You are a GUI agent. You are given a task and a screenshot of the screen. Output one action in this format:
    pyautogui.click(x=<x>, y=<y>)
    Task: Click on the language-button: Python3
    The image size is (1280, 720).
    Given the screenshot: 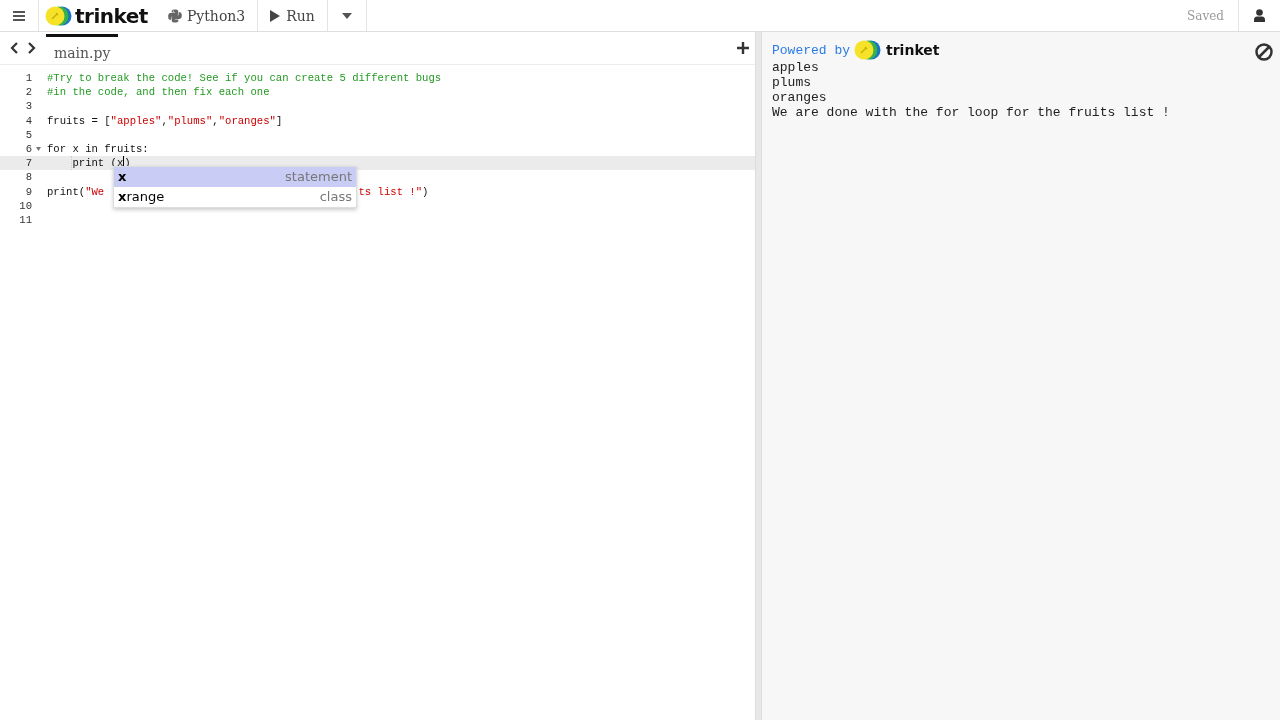 What is the action you would take?
    pyautogui.click(x=207, y=15)
    